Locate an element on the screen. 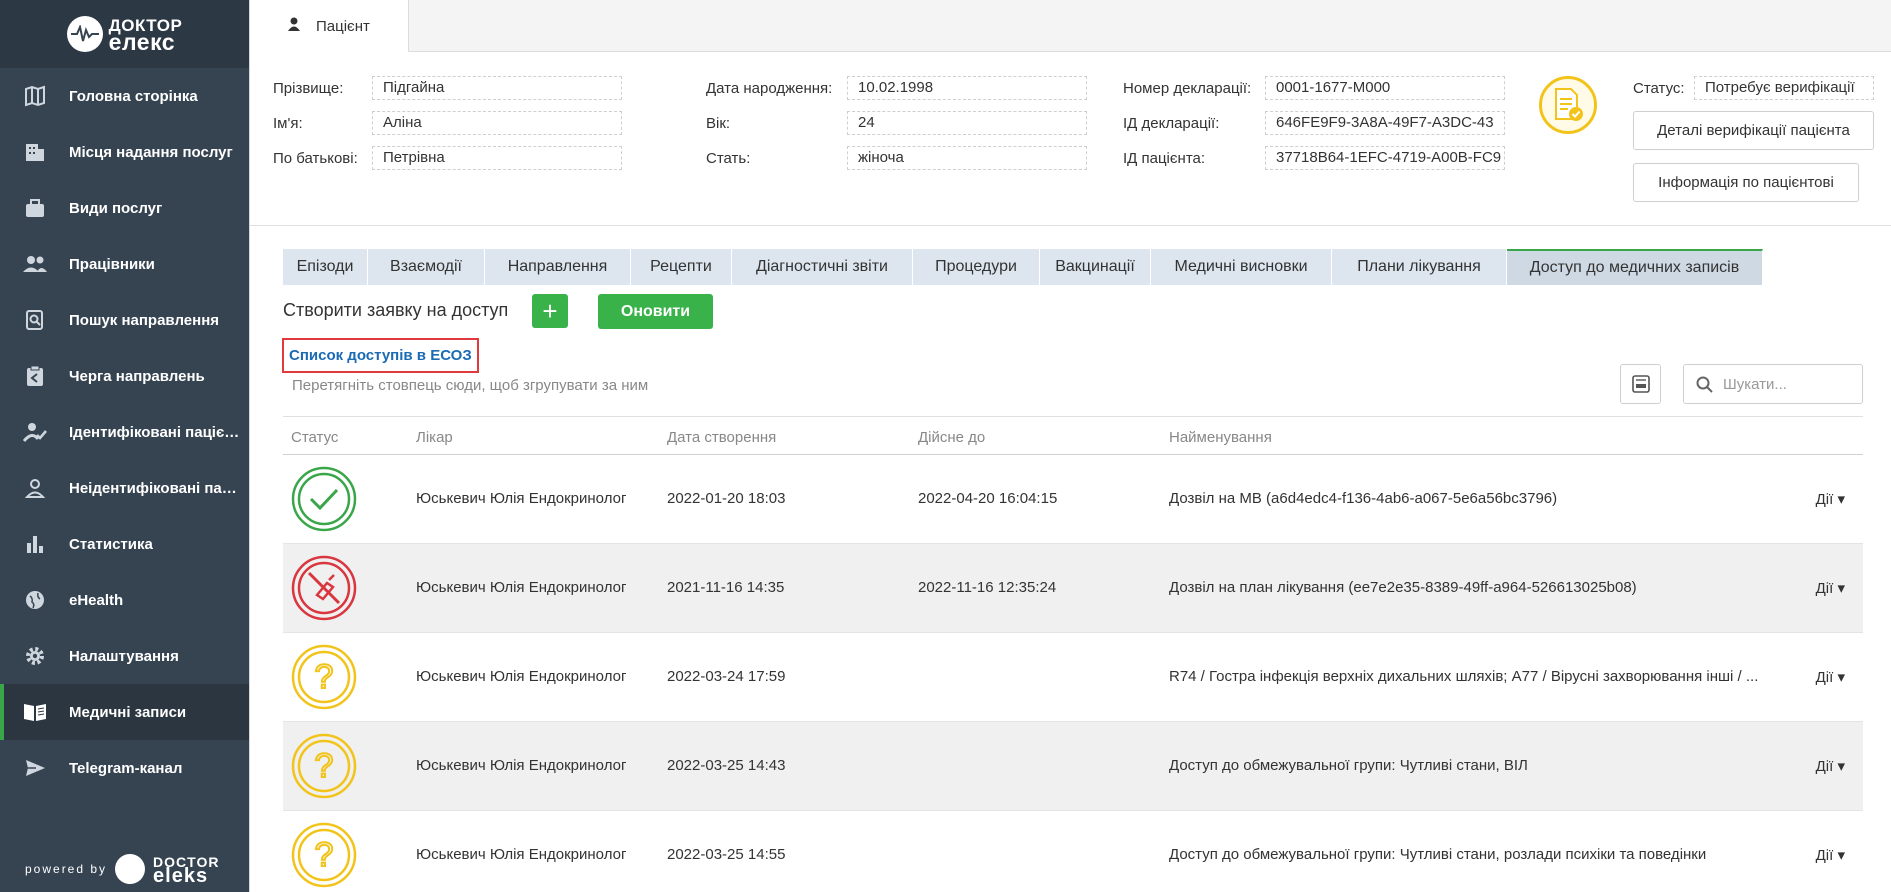  sidebar-item-service-types: Види послуг is located at coordinates (124, 208).